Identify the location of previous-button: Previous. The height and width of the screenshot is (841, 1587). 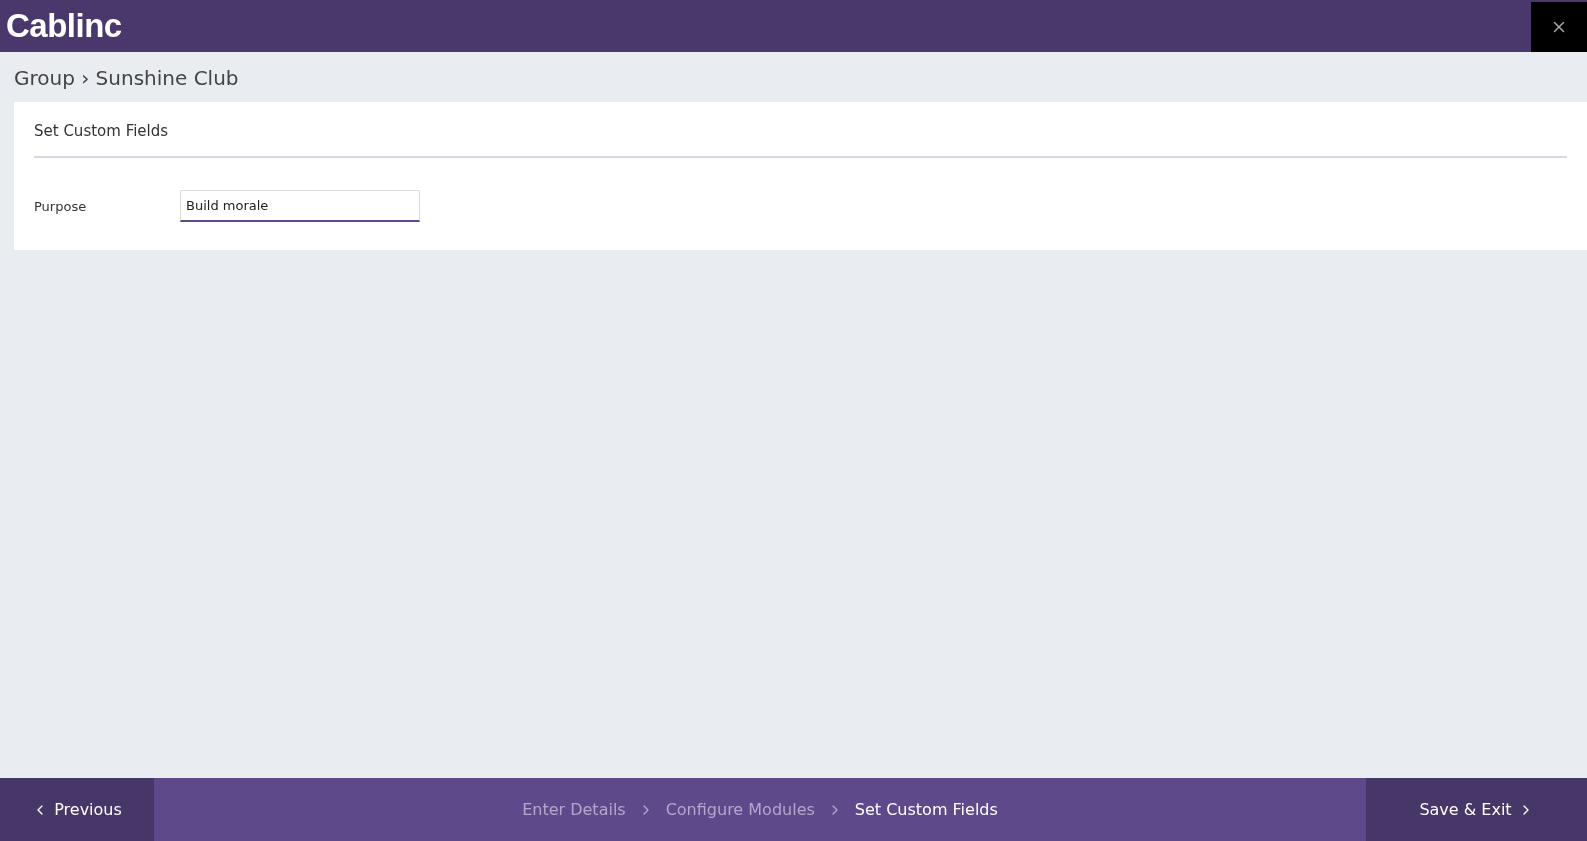
(77, 809).